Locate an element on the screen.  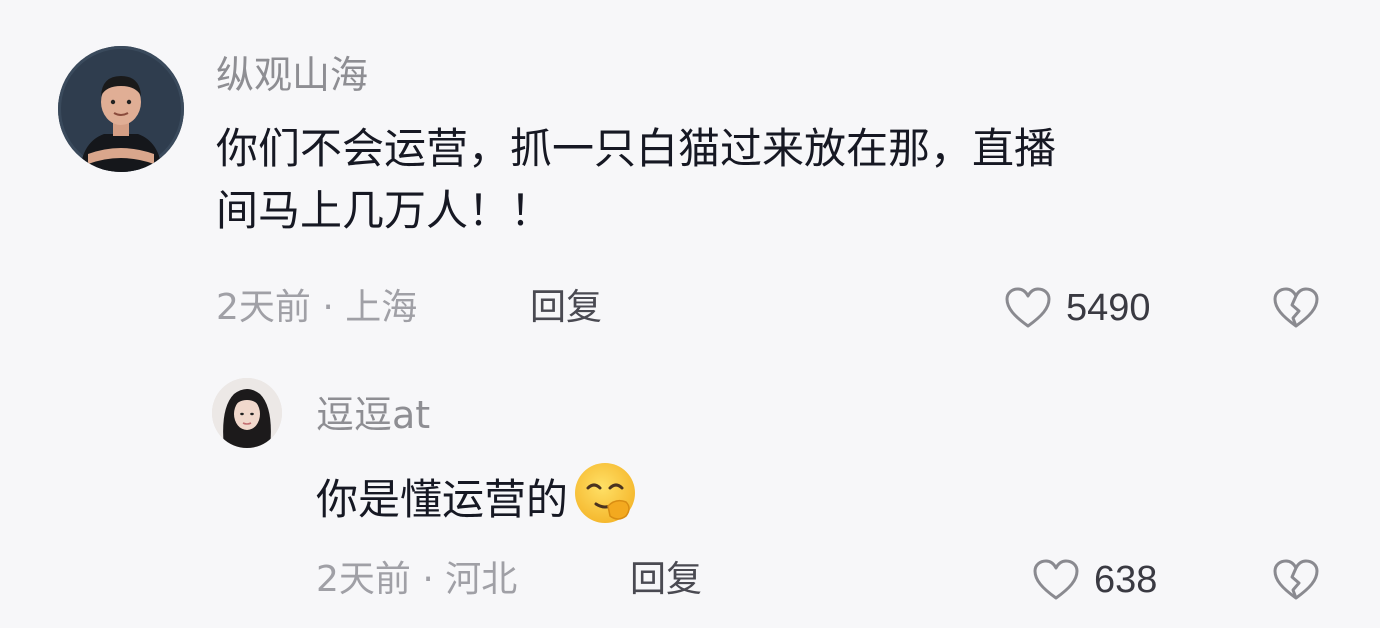
comment-username: 逗逗at is located at coordinates (373, 415).